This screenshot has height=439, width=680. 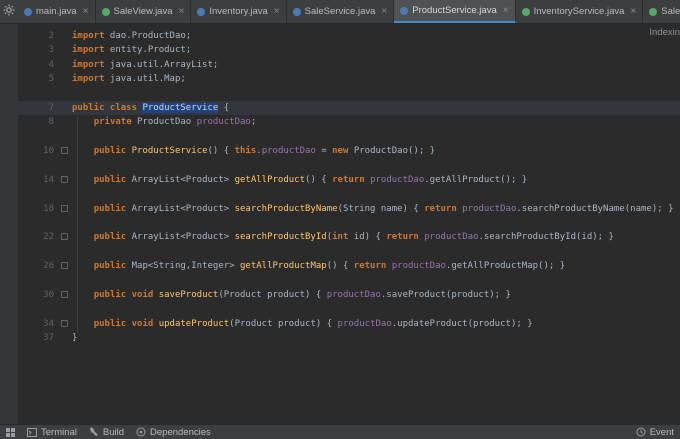 What do you see at coordinates (75, 338) in the screenshot?
I see `code-text: }` at bounding box center [75, 338].